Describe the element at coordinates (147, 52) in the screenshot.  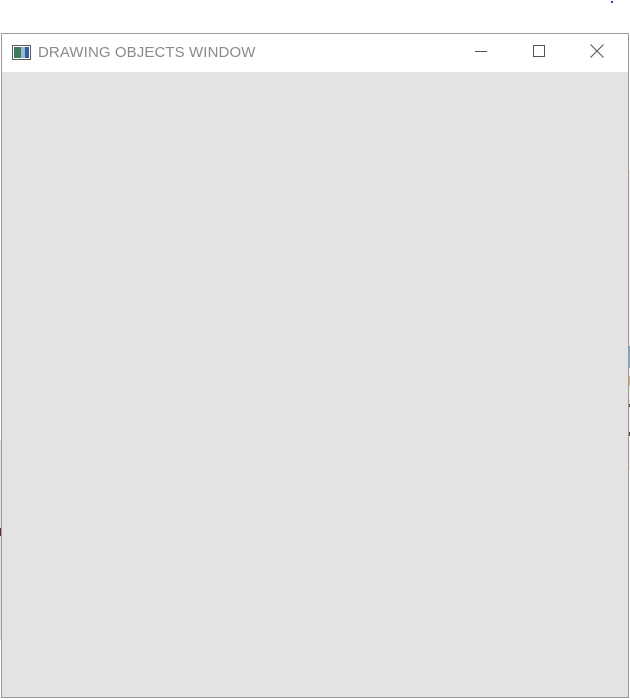
I see `window-title: DRAWING OBJECTS WINDOW` at that location.